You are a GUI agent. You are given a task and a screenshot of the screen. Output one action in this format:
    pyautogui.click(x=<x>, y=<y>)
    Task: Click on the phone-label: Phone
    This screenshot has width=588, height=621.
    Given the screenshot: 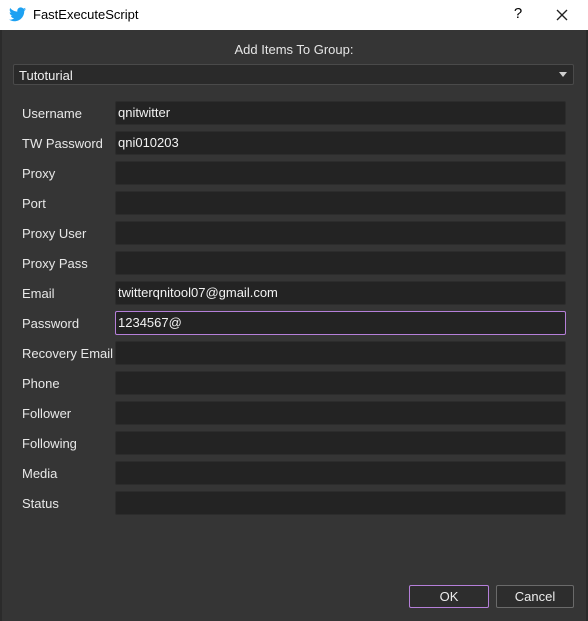 What is the action you would take?
    pyautogui.click(x=41, y=383)
    